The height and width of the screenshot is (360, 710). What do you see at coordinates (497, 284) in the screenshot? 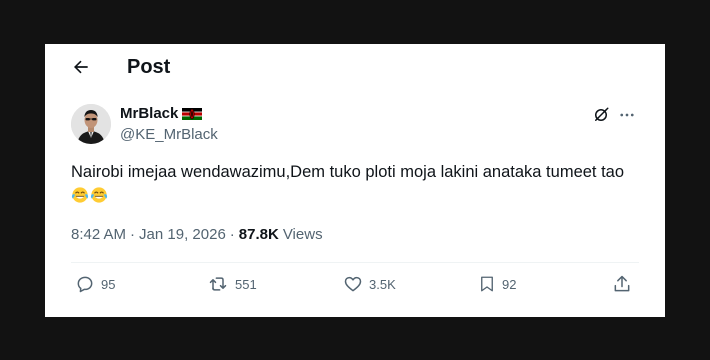
I see `bookmark-button: 92` at bounding box center [497, 284].